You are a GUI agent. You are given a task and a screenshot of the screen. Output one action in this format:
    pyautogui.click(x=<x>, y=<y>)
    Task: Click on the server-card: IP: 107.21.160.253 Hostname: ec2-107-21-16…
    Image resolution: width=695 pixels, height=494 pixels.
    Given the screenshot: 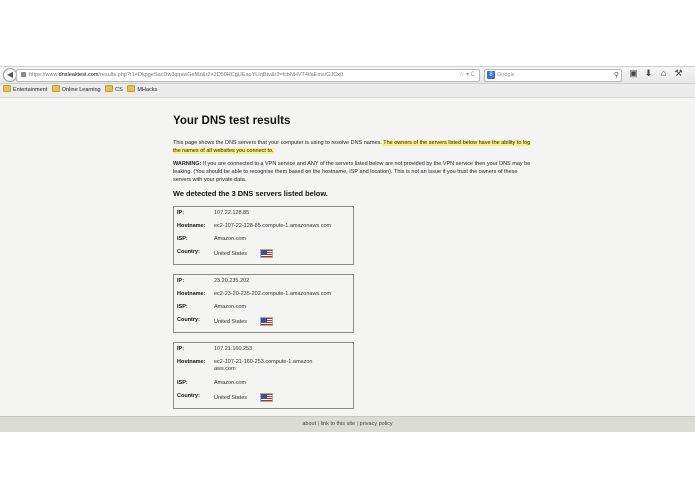 What is the action you would take?
    pyautogui.click(x=263, y=375)
    